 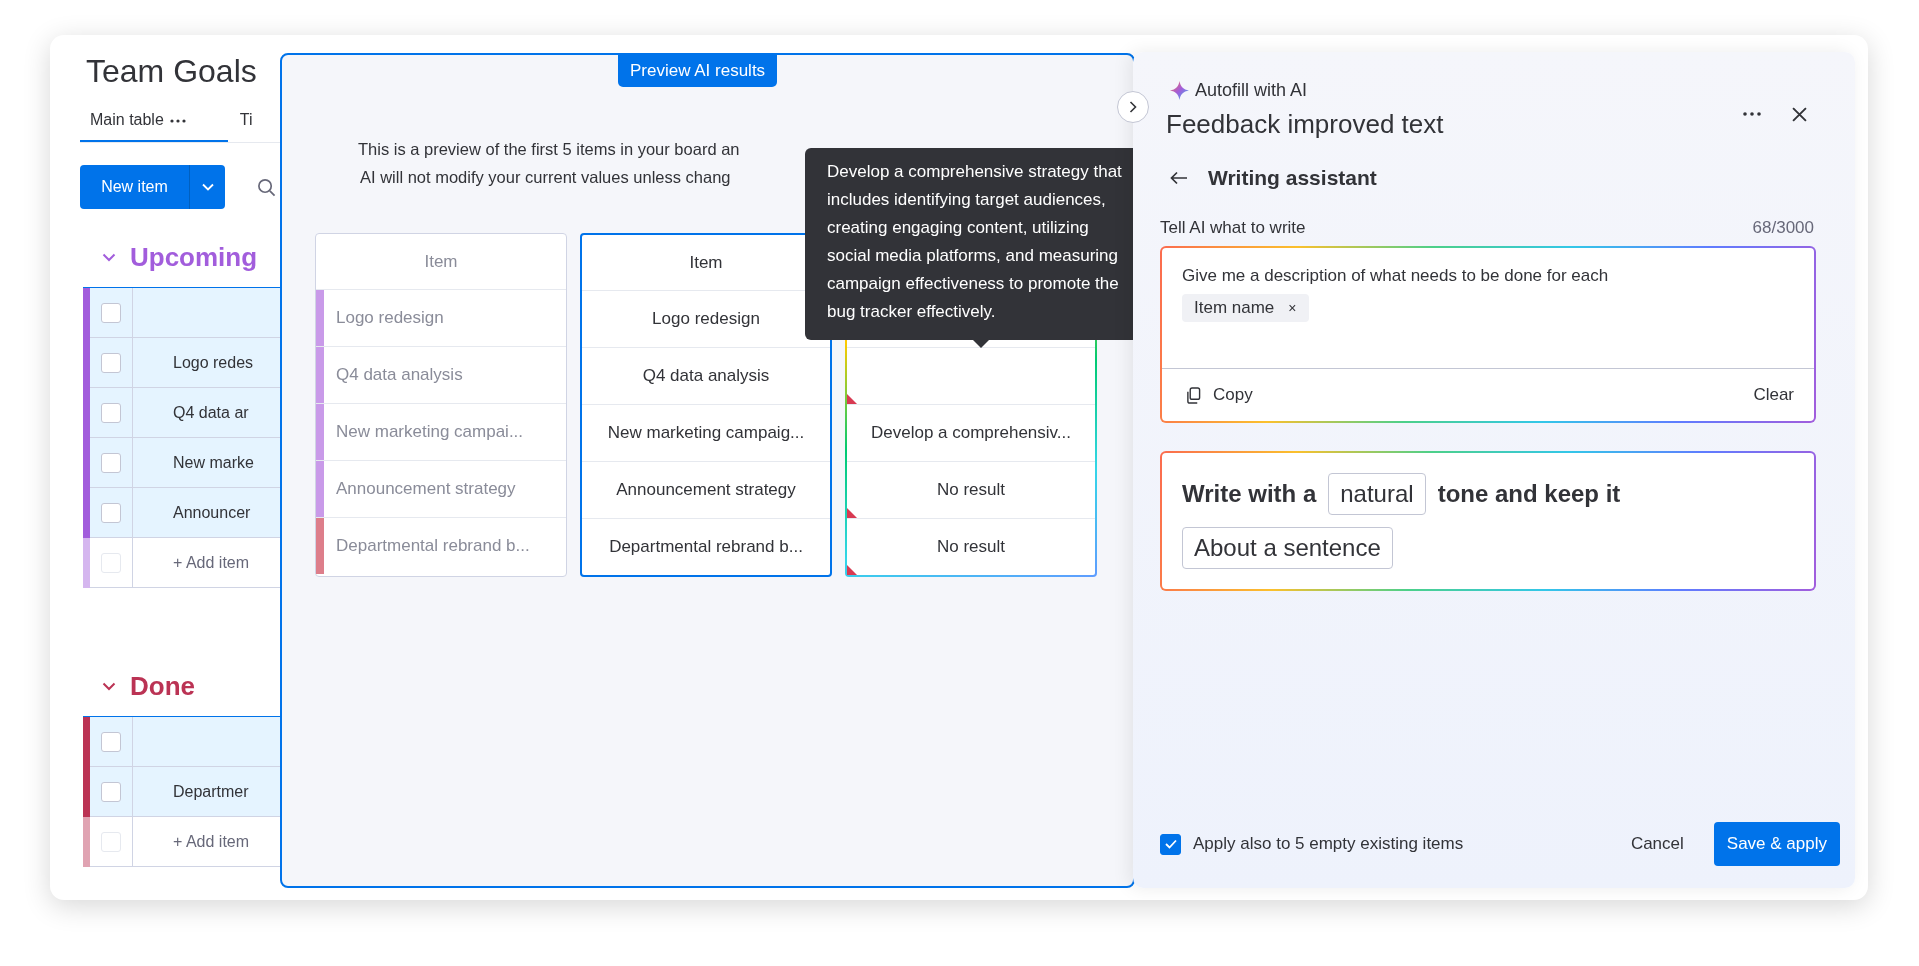 What do you see at coordinates (1287, 548) in the screenshot?
I see `option-selector: About a sentence` at bounding box center [1287, 548].